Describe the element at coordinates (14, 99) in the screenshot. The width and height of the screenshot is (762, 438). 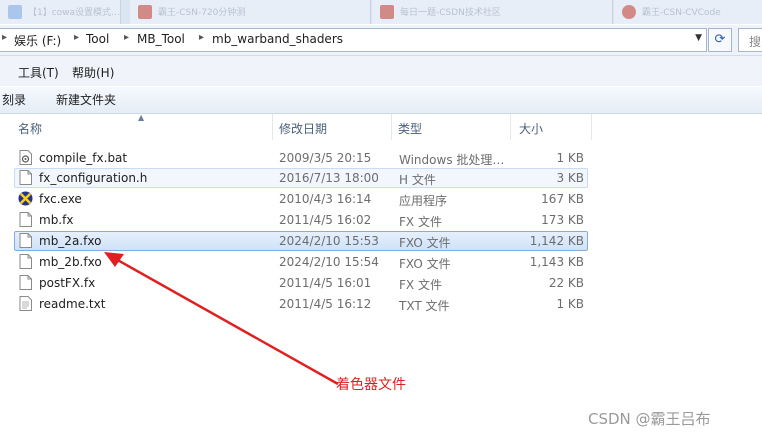
I see `burn-button: 刻录` at that location.